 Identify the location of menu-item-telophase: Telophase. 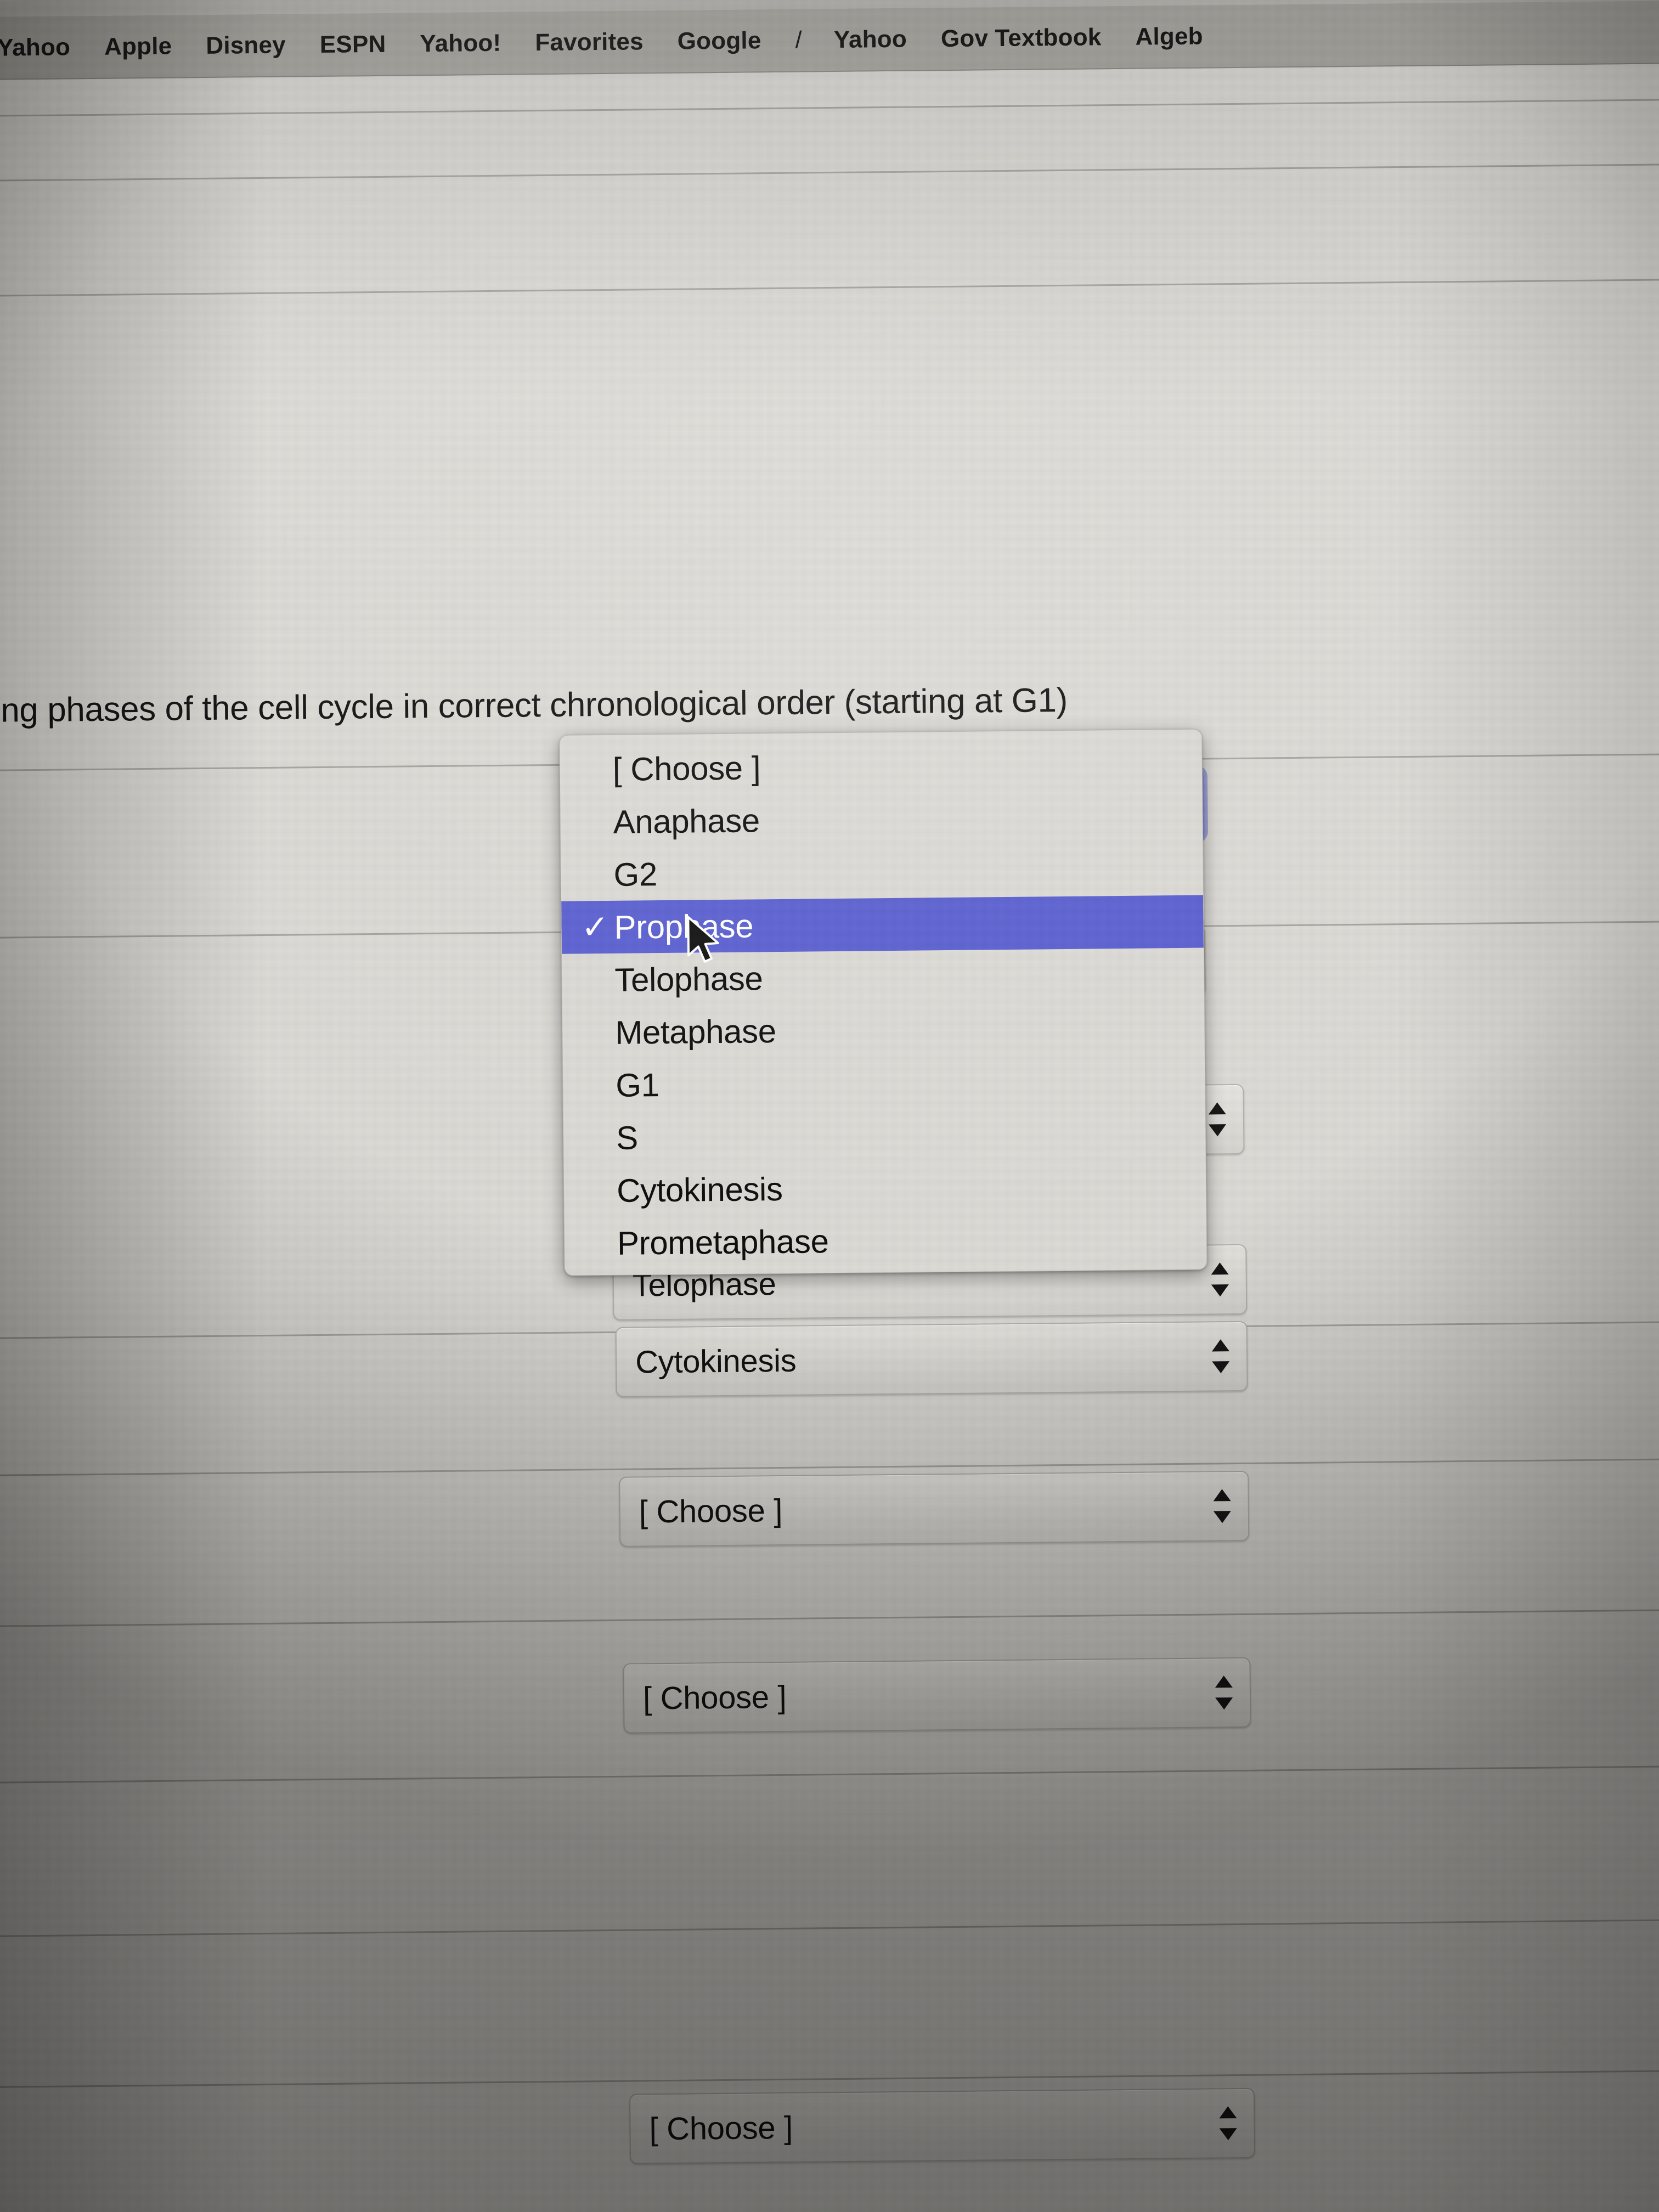
(883, 978).